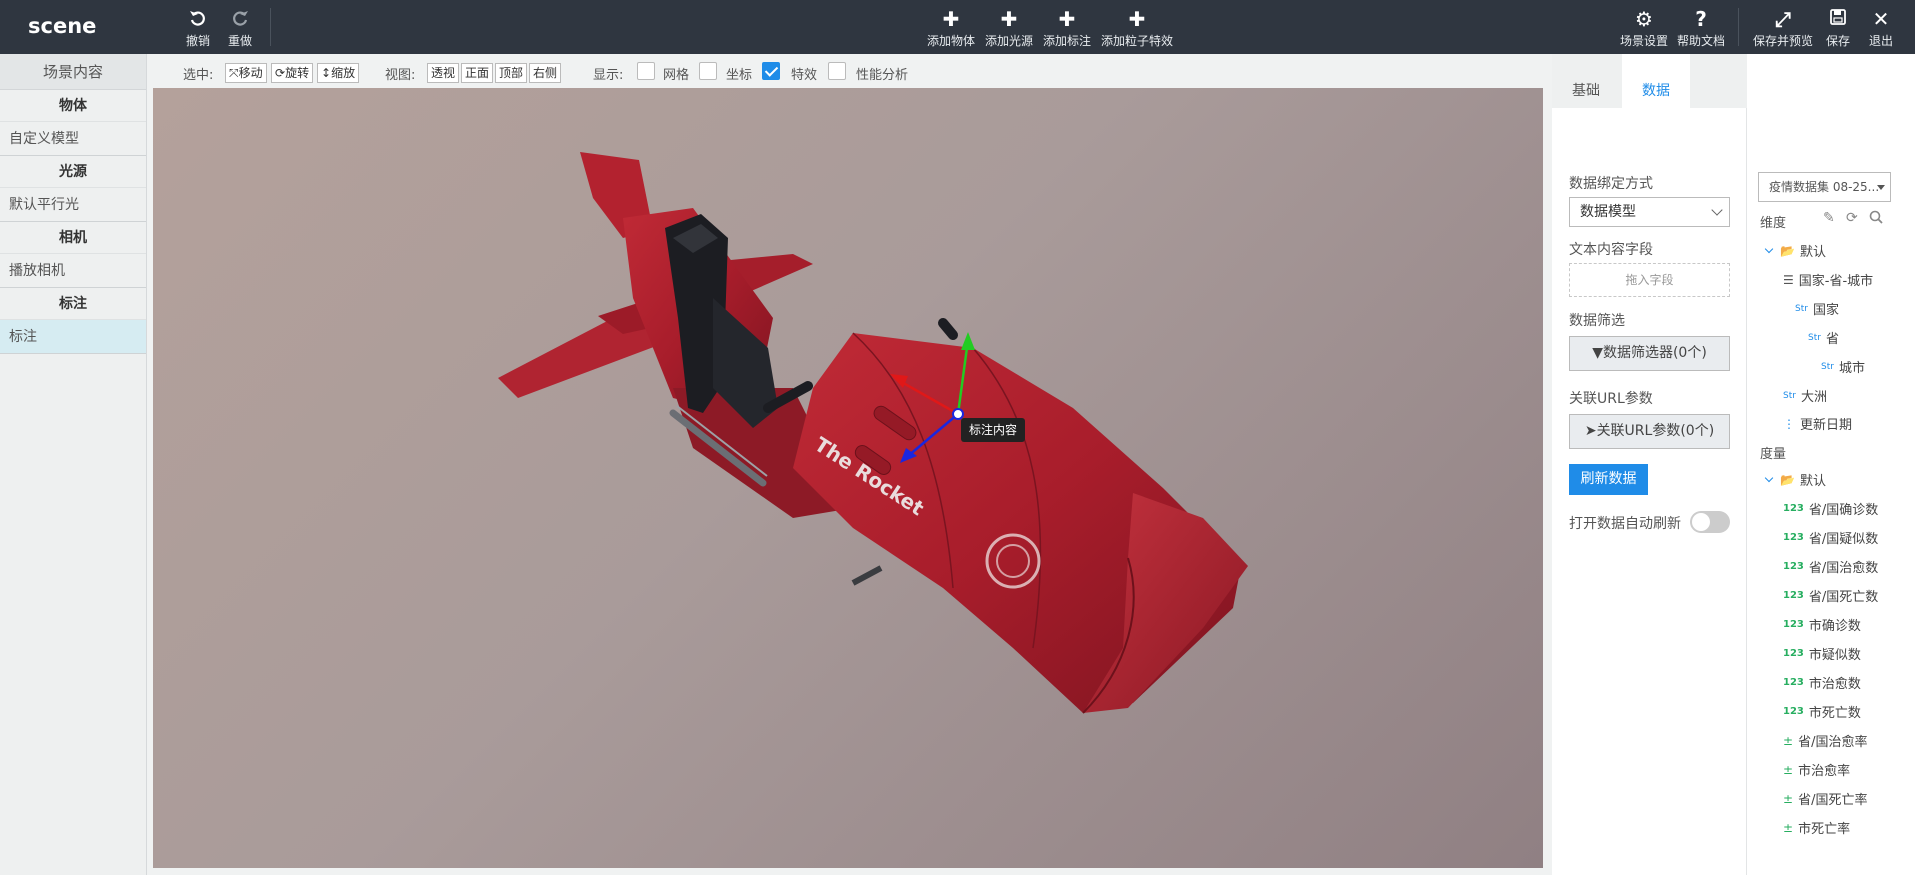 The width and height of the screenshot is (1915, 875). What do you see at coordinates (1823, 337) in the screenshot?
I see `dimension-field: Str 省` at bounding box center [1823, 337].